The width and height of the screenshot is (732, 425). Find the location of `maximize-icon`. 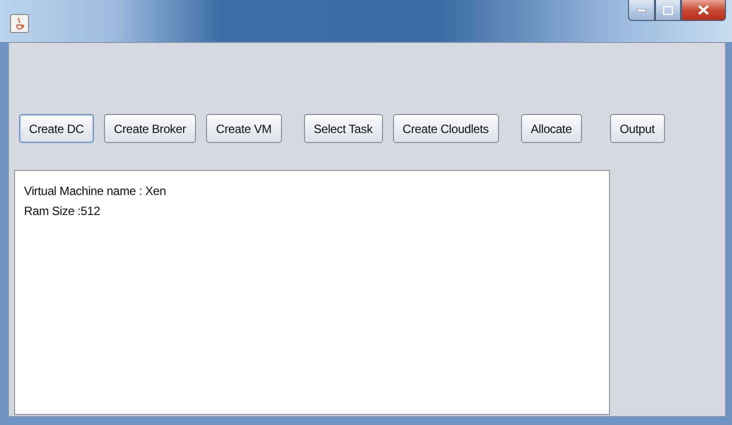

maximize-icon is located at coordinates (668, 10).